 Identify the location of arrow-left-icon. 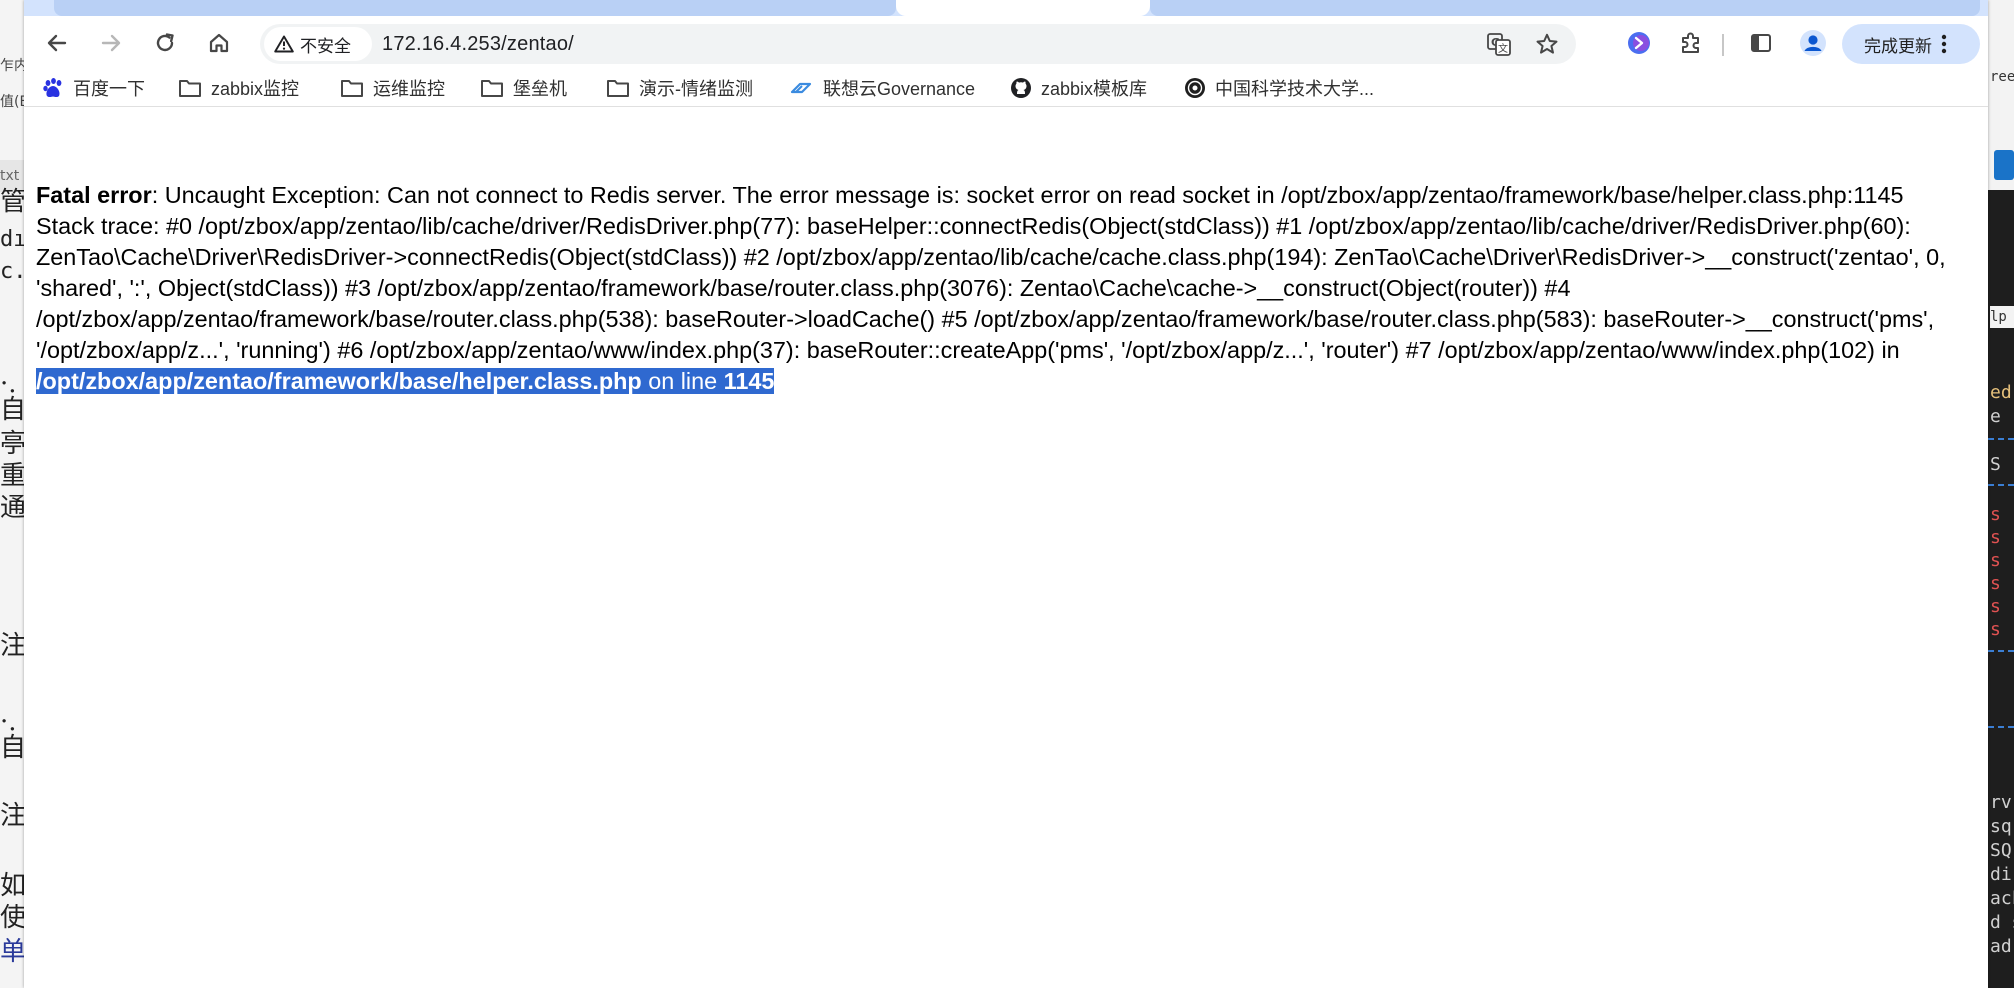
(57, 43).